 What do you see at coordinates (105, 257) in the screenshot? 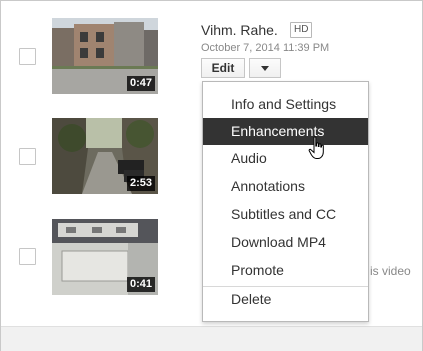
I see `video-thumbnail: 0:41` at bounding box center [105, 257].